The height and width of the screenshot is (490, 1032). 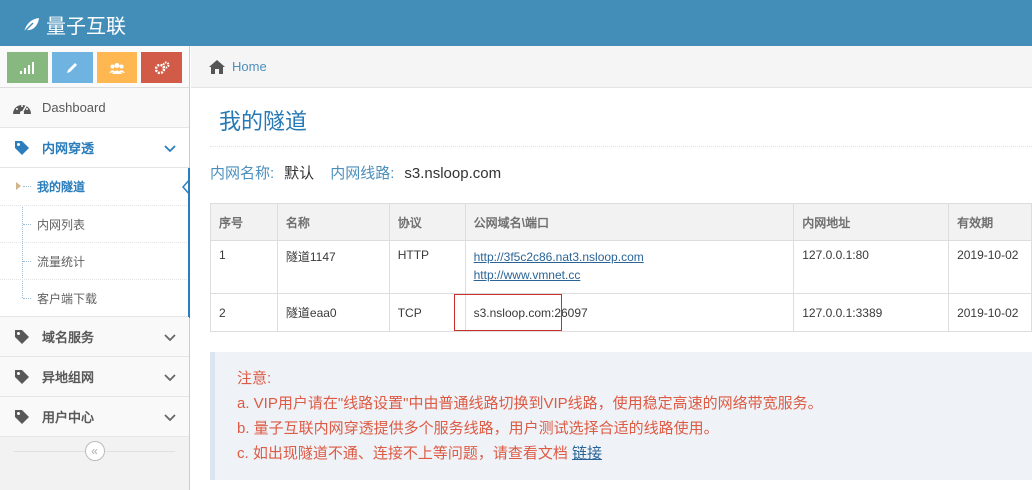 I want to click on cell-index: 1, so click(x=244, y=267).